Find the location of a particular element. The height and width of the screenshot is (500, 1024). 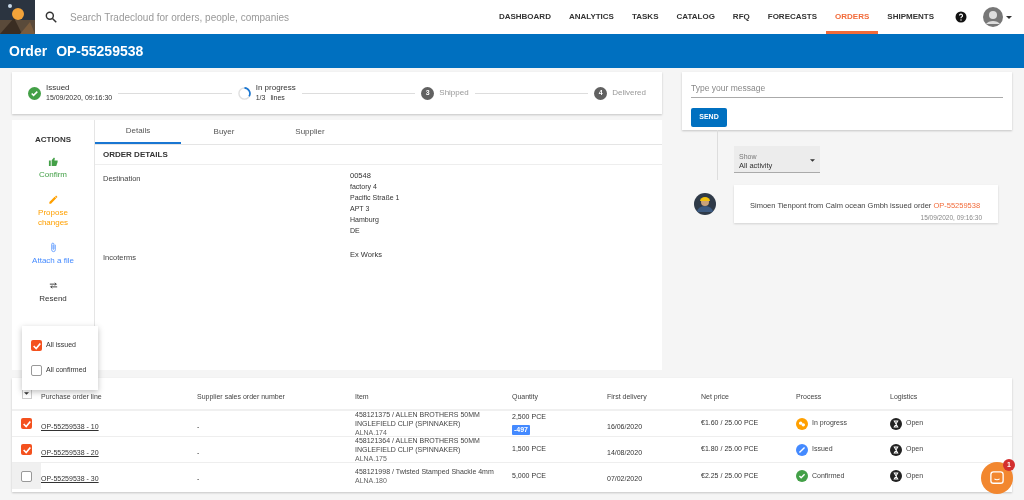

tab: Buyer is located at coordinates (224, 132).